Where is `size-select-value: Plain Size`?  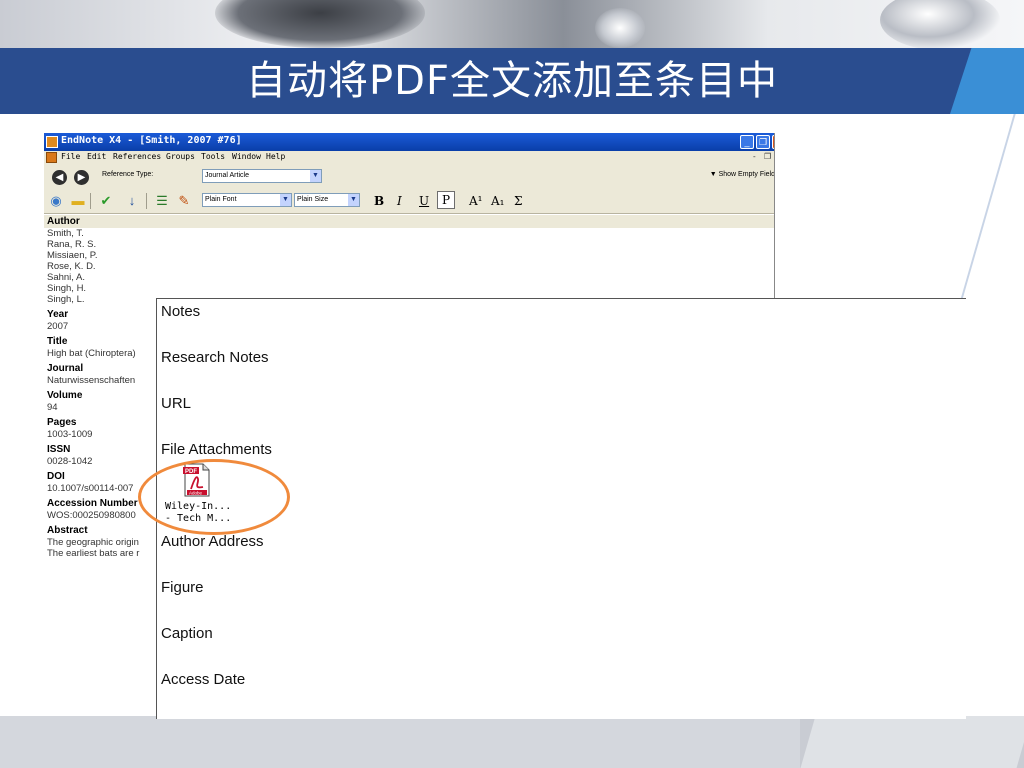 size-select-value: Plain Size is located at coordinates (313, 199).